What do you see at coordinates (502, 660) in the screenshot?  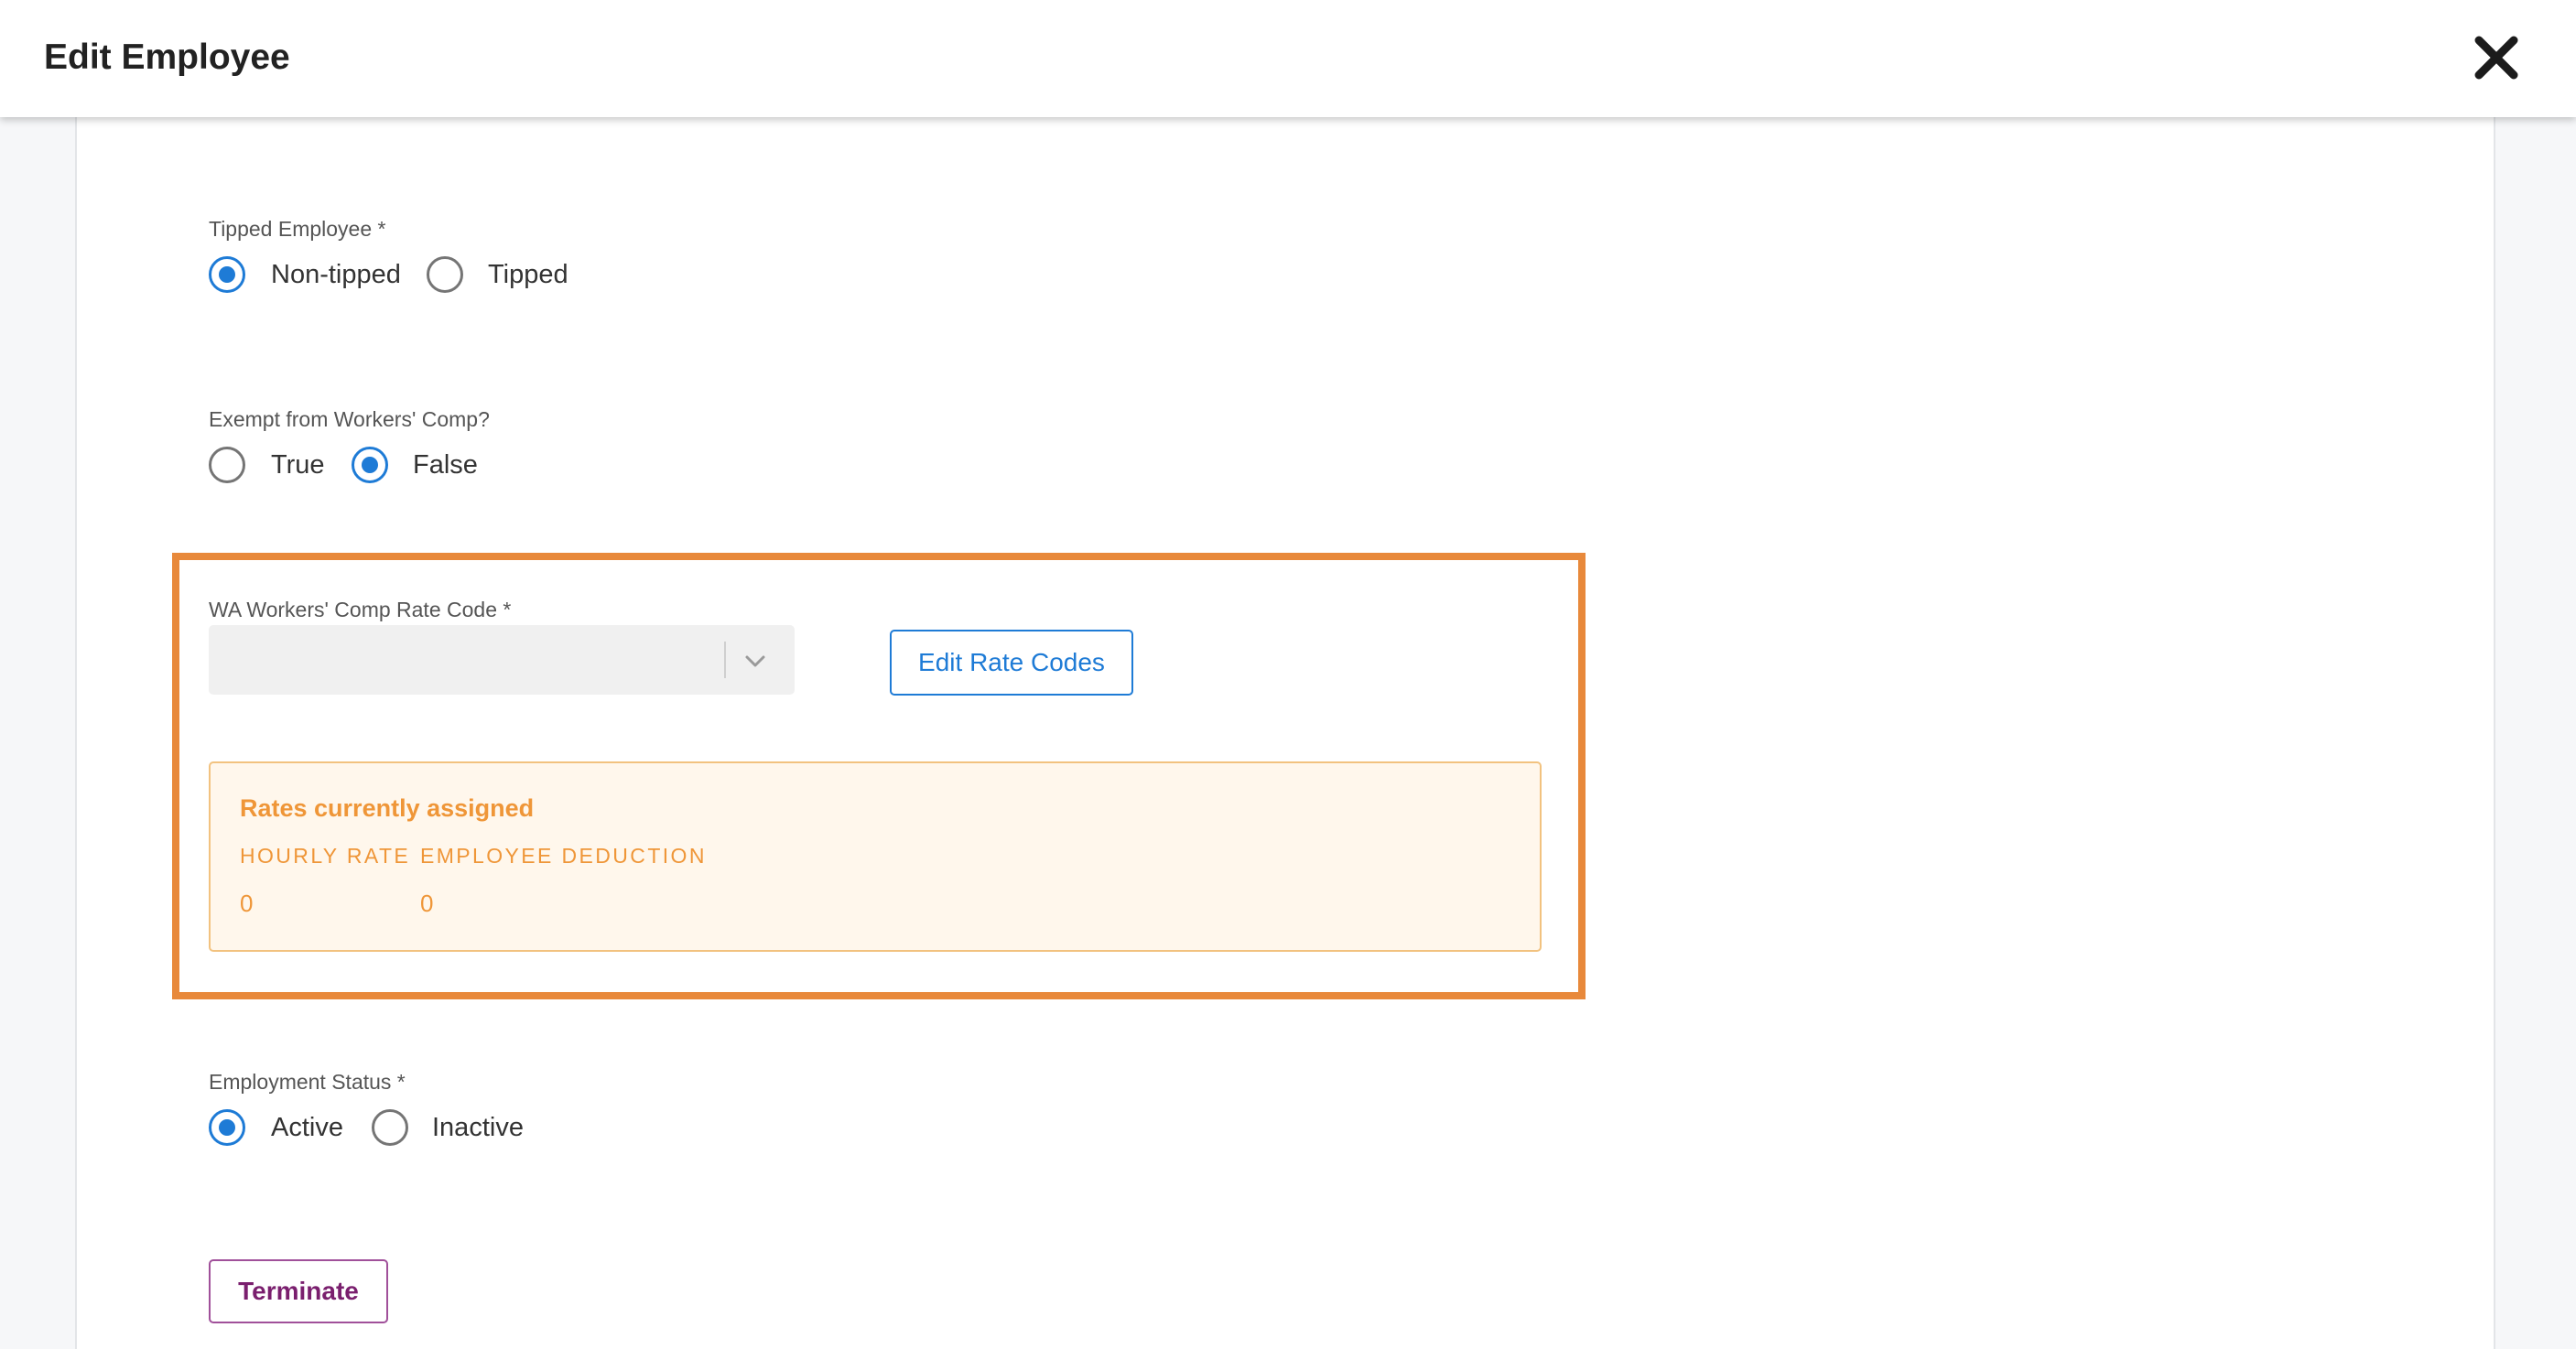 I see `rate-code-select` at bounding box center [502, 660].